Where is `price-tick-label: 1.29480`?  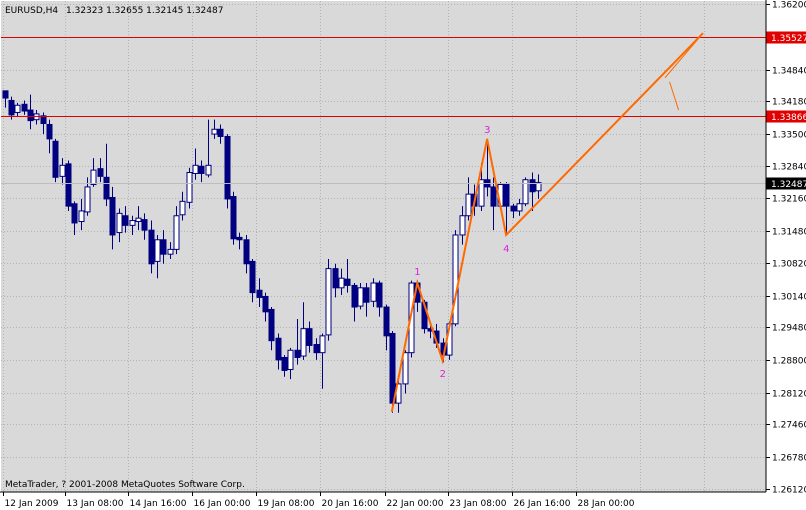 price-tick-label: 1.29480 is located at coordinates (789, 329).